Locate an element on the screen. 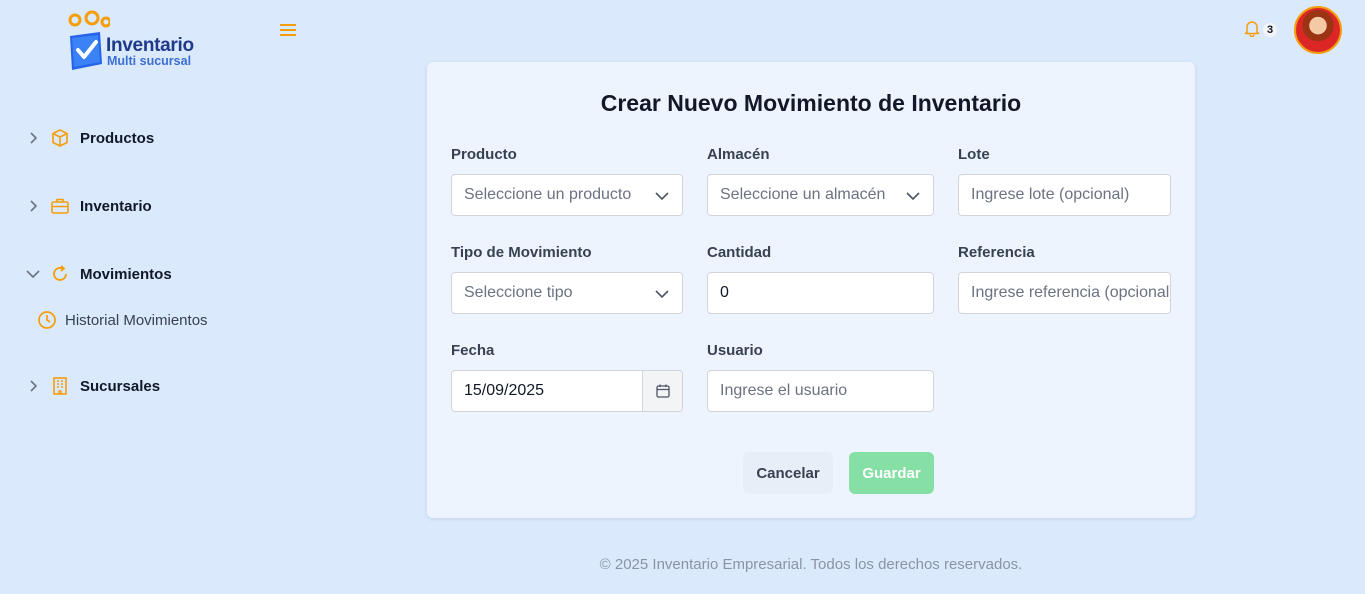  producto-label: Producto is located at coordinates (484, 154).